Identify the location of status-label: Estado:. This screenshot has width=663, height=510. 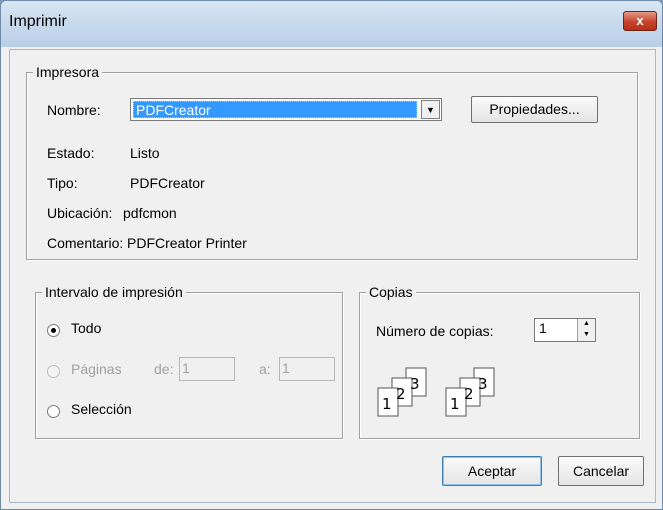
(71, 153).